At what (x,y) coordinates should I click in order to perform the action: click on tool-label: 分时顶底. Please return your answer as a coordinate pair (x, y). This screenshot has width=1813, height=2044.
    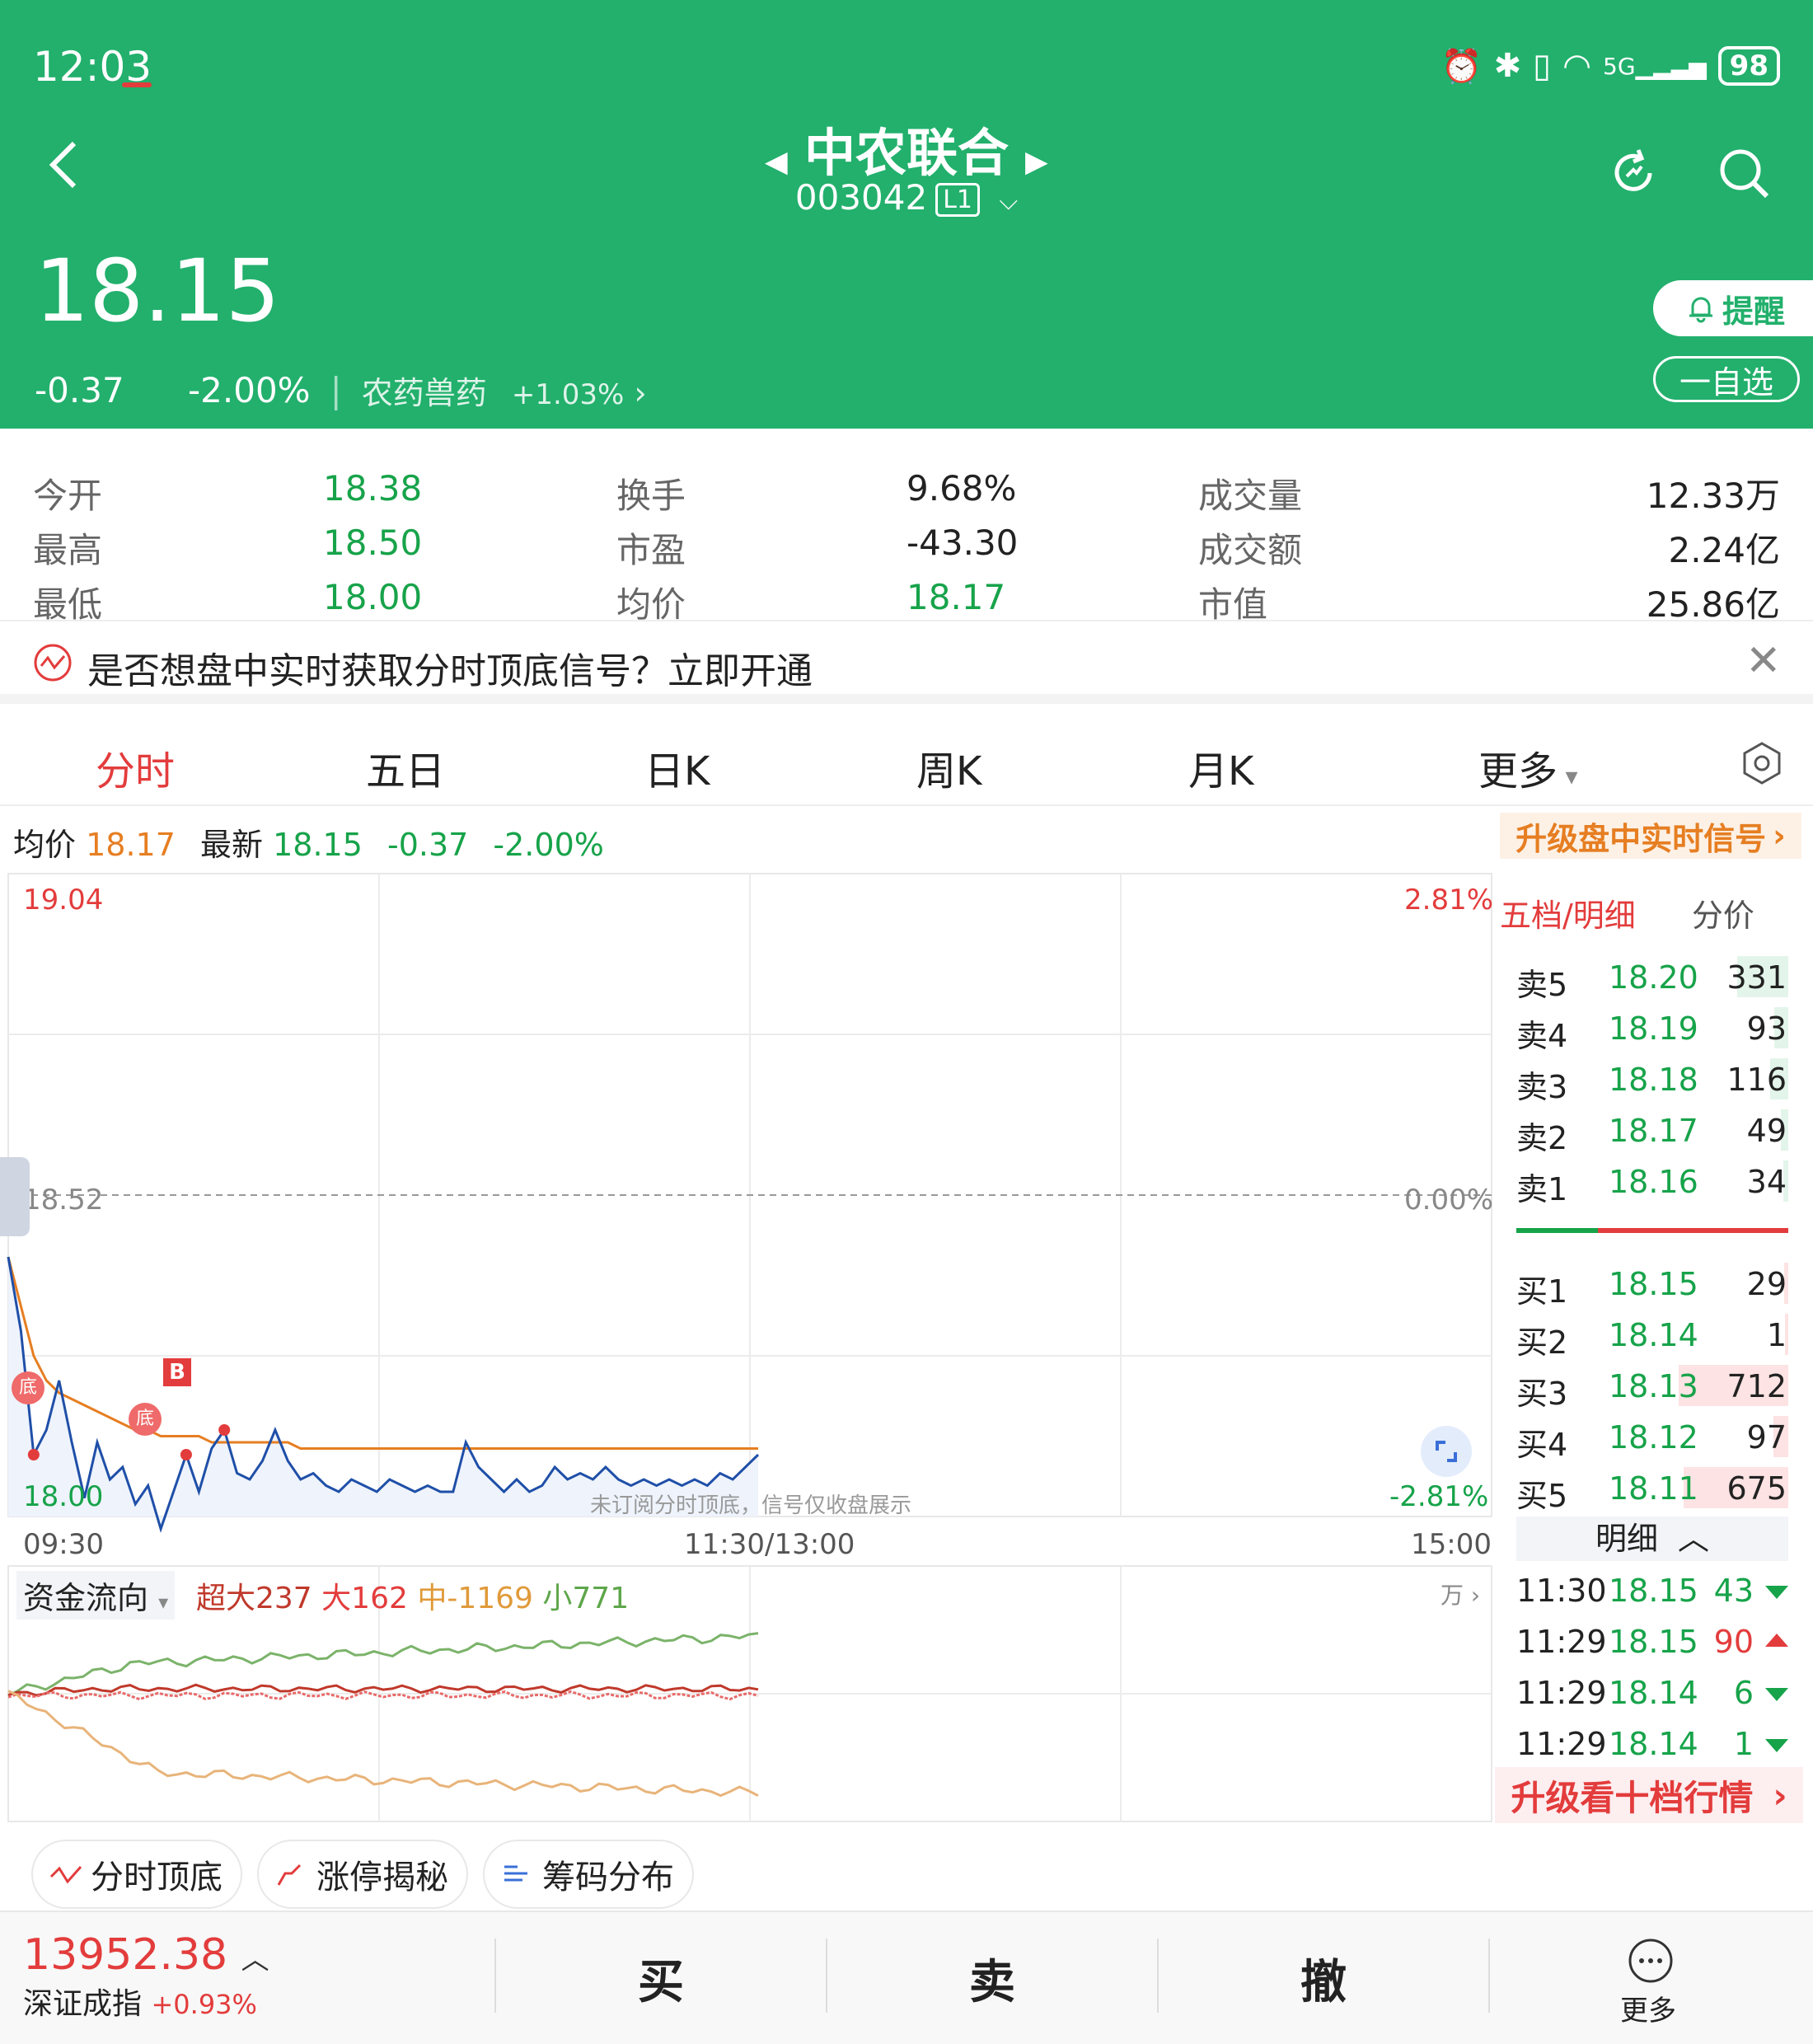
    Looking at the image, I should click on (157, 1877).